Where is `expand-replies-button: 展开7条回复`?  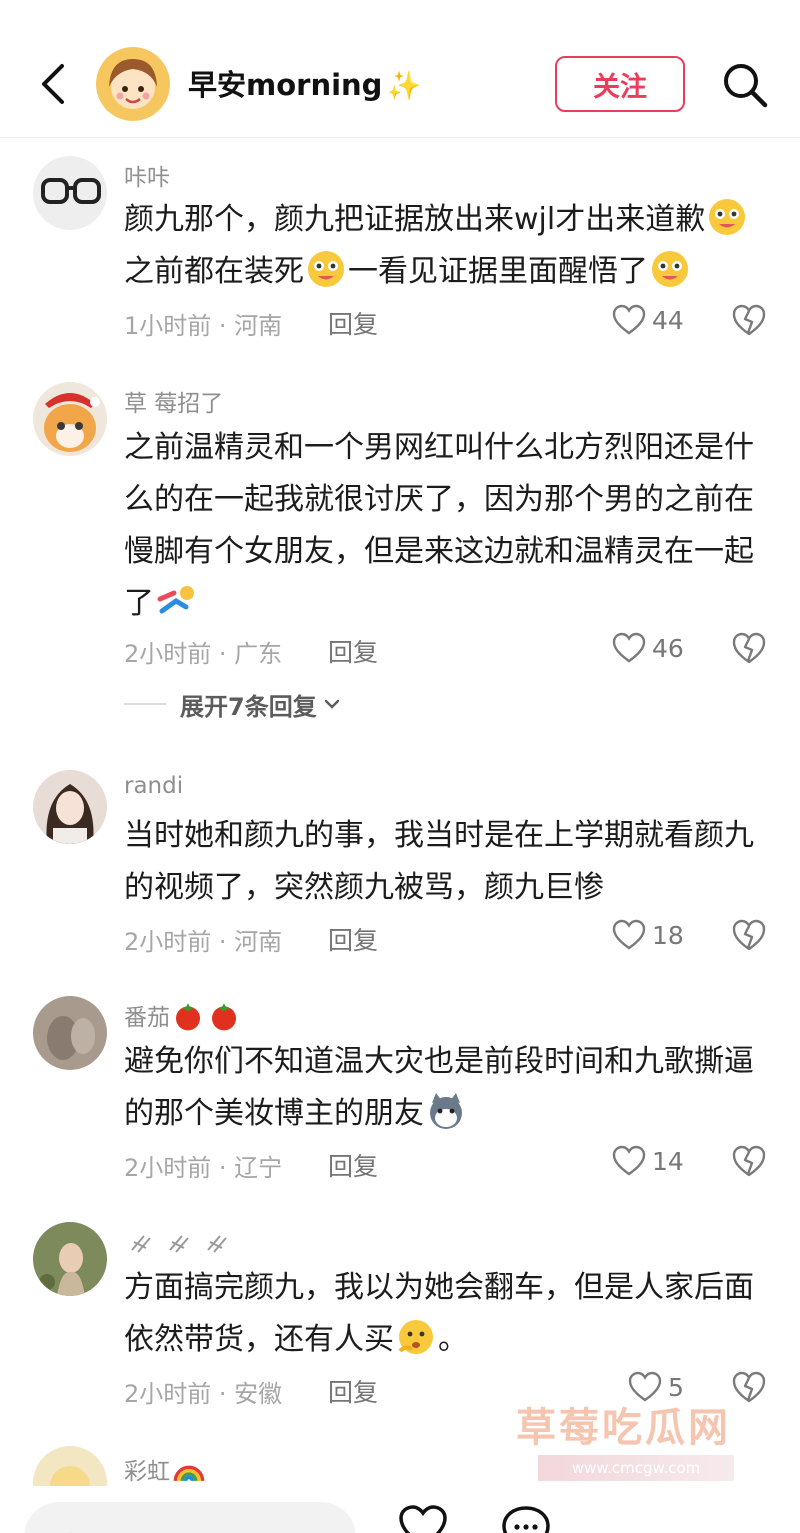 expand-replies-button: 展开7条回复 is located at coordinates (232, 704).